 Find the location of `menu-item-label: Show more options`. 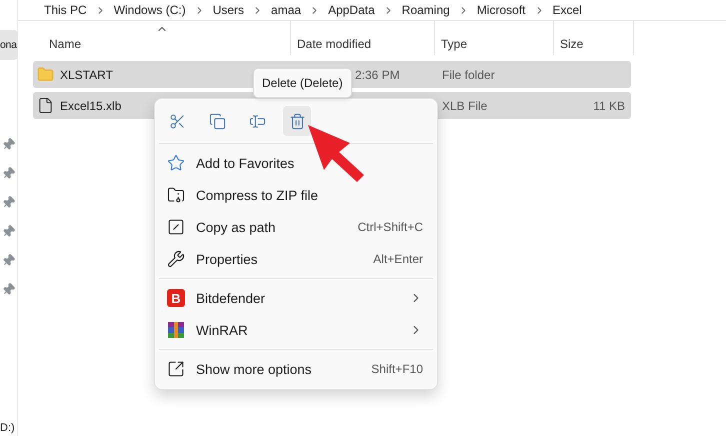

menu-item-label: Show more options is located at coordinates (254, 369).